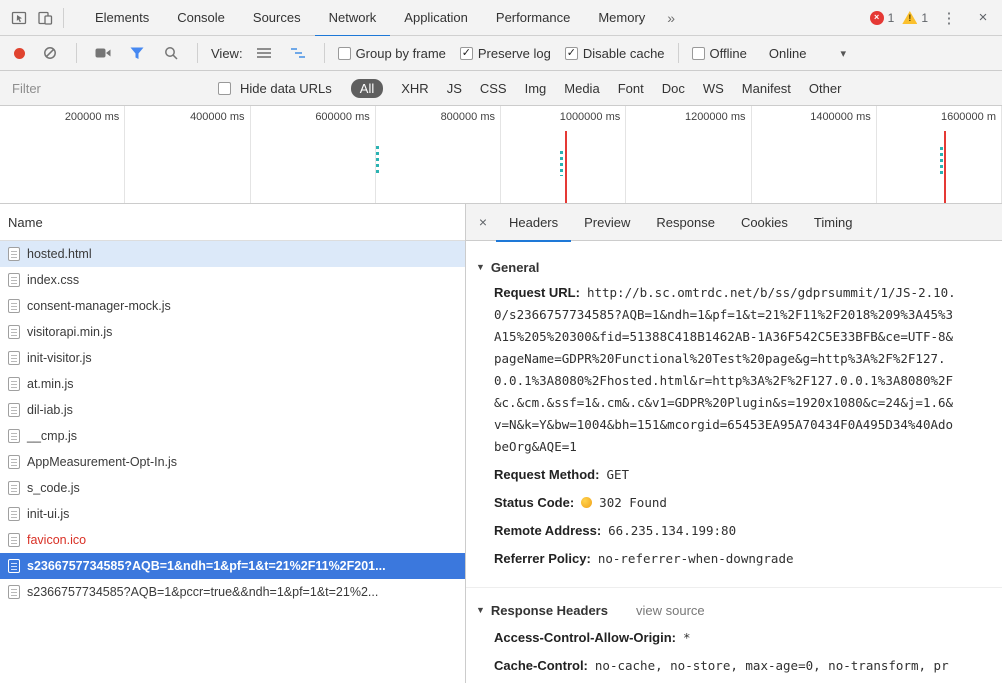 This screenshot has width=1002, height=683. What do you see at coordinates (541, 665) in the screenshot?
I see `header-name: Cache-Control:` at bounding box center [541, 665].